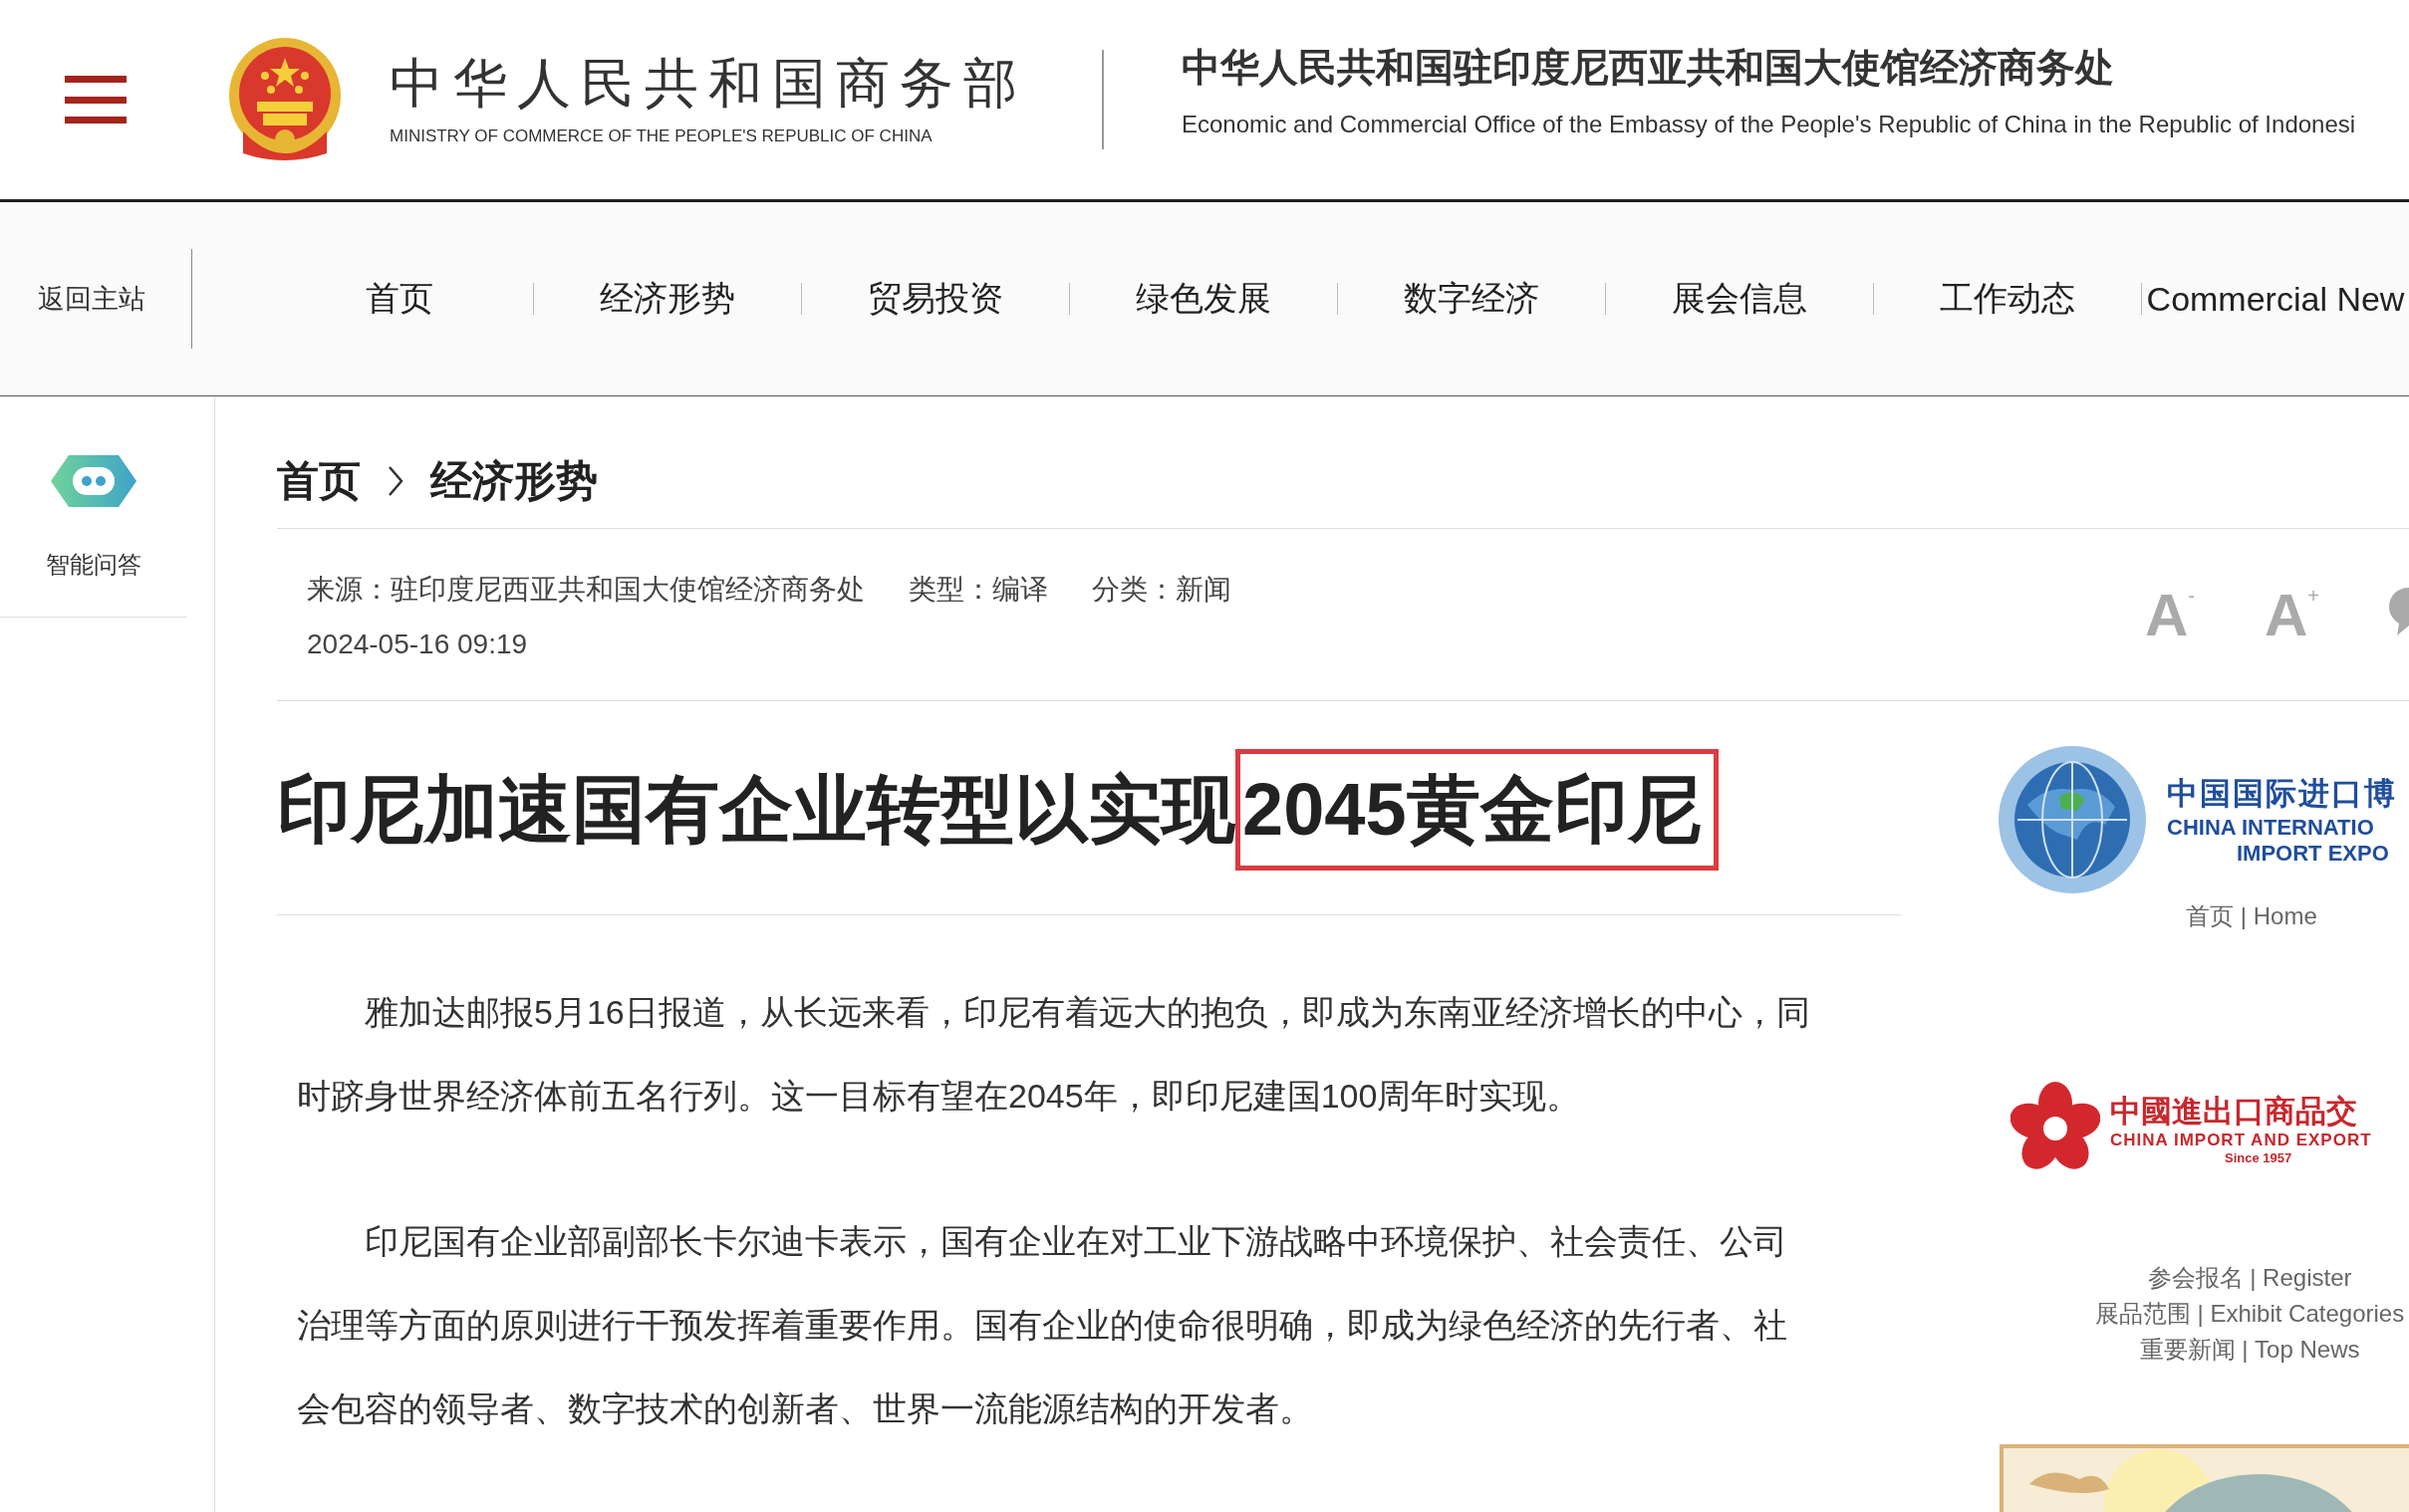  Describe the element at coordinates (2234, 1111) in the screenshot. I see `fair-name: 中國進出口商品交` at that location.